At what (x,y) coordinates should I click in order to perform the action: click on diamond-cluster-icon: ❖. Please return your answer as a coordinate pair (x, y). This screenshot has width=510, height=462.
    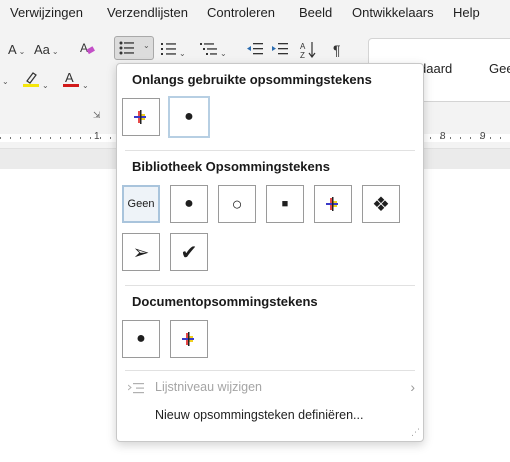
    Looking at the image, I should click on (381, 204).